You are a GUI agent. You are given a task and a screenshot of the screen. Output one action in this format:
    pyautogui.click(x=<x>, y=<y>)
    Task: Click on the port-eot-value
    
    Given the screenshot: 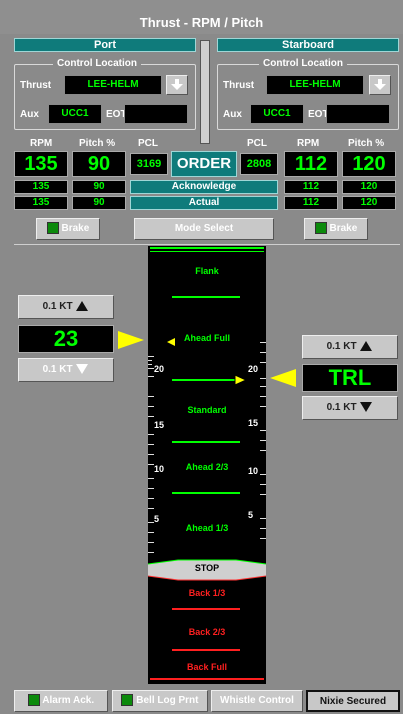 What is the action you would take?
    pyautogui.click(x=156, y=114)
    